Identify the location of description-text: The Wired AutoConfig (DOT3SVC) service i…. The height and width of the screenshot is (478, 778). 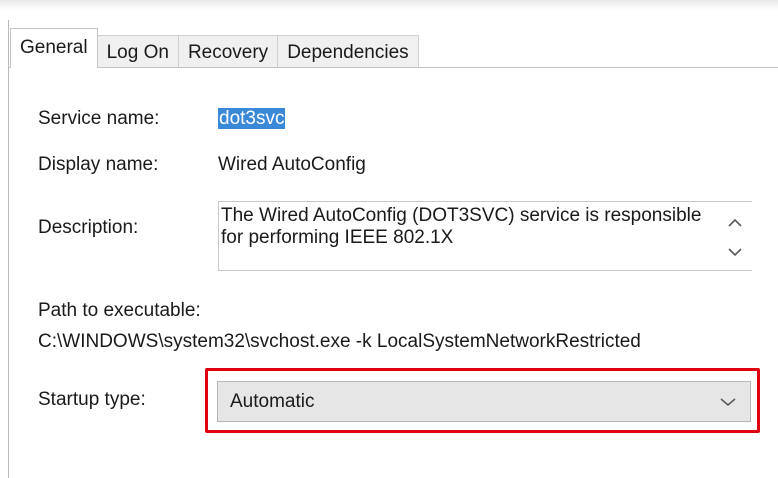
(461, 226).